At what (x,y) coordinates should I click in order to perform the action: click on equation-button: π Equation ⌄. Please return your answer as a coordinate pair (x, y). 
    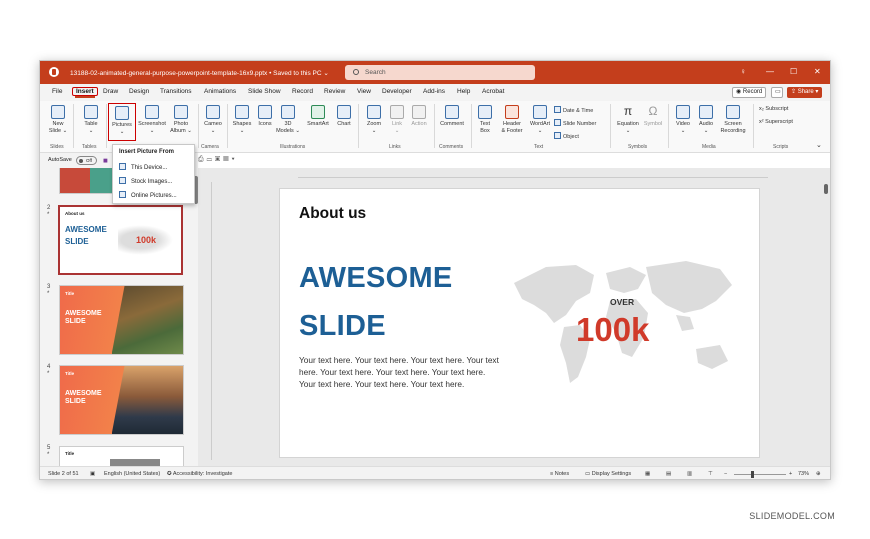
    Looking at the image, I should click on (628, 120).